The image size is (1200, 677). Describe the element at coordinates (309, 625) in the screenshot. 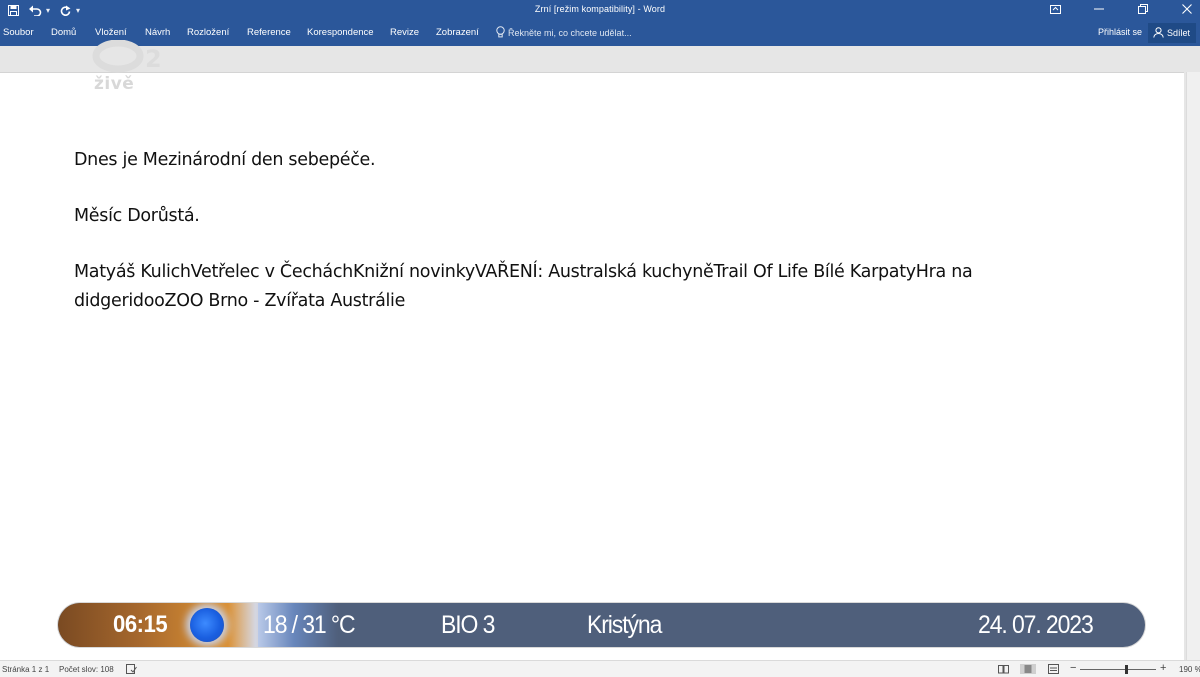

I see `ticker-temperature: 18 / 31 °C` at that location.